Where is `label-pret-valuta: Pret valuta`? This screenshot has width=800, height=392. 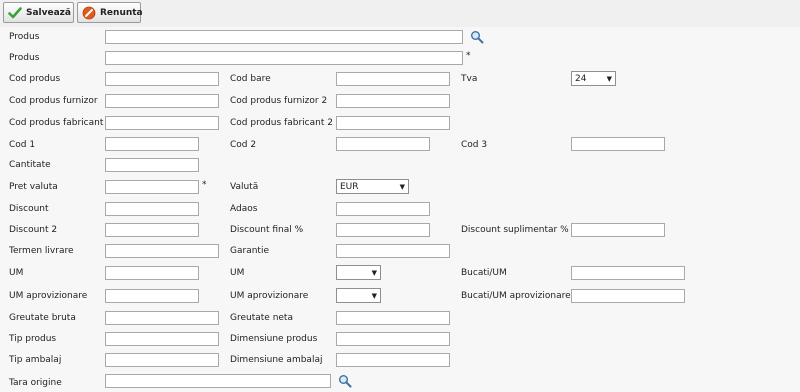
label-pret-valuta: Pret valuta is located at coordinates (33, 187).